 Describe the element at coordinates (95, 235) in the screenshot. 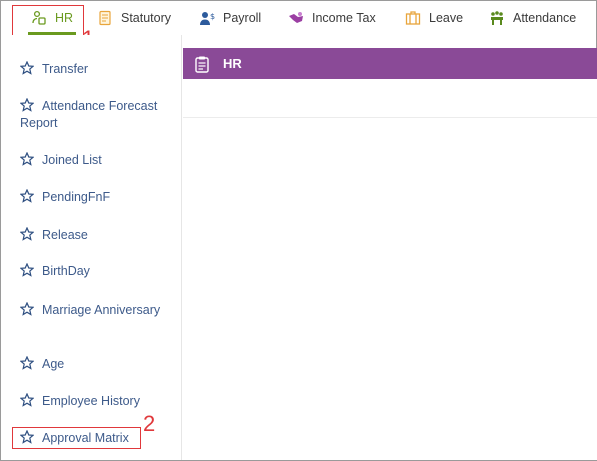

I see `sidebar-item-release: Release` at that location.